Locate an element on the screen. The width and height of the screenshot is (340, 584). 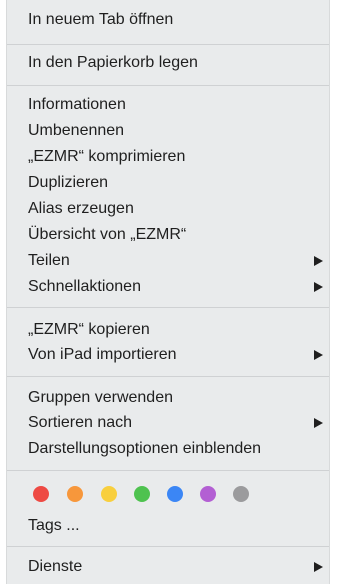
tag-color-green is located at coordinates (142, 494).